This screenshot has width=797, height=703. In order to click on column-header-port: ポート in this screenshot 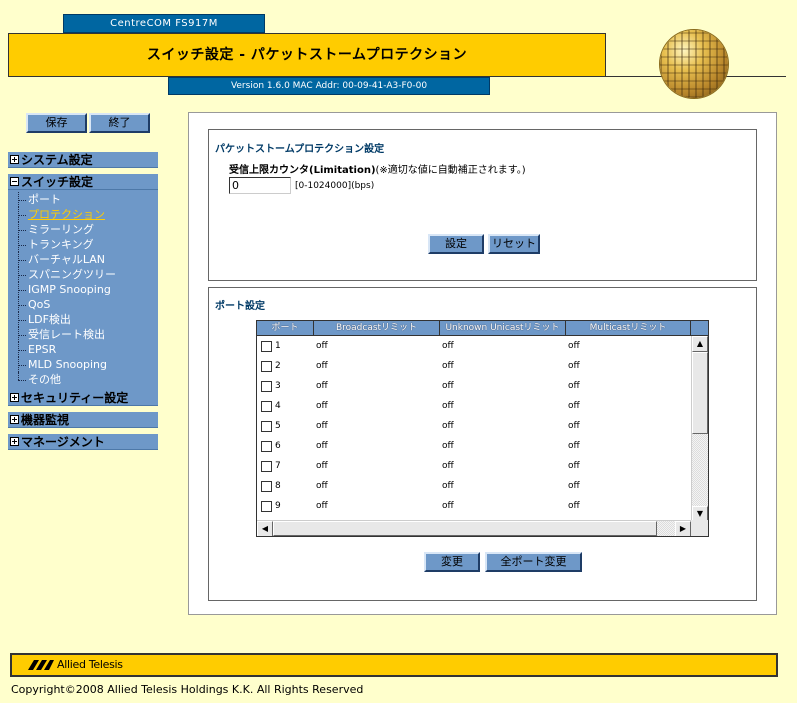, I will do `click(285, 328)`.